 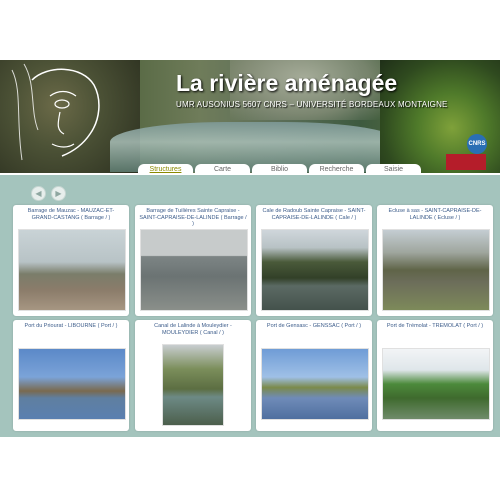 What do you see at coordinates (466, 162) in the screenshot?
I see `university-logo` at bounding box center [466, 162].